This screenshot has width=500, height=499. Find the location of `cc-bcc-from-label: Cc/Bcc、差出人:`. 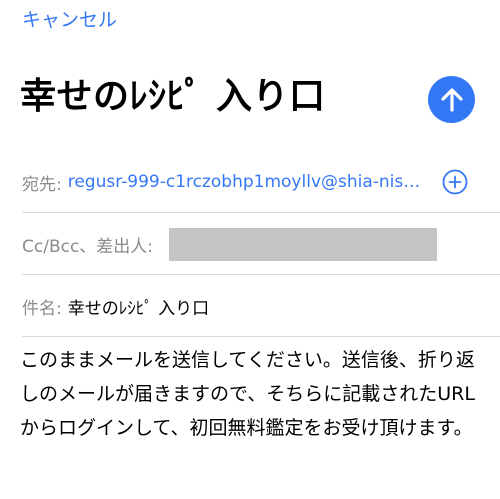

cc-bcc-from-label: Cc/Bcc、差出人: is located at coordinates (88, 246).